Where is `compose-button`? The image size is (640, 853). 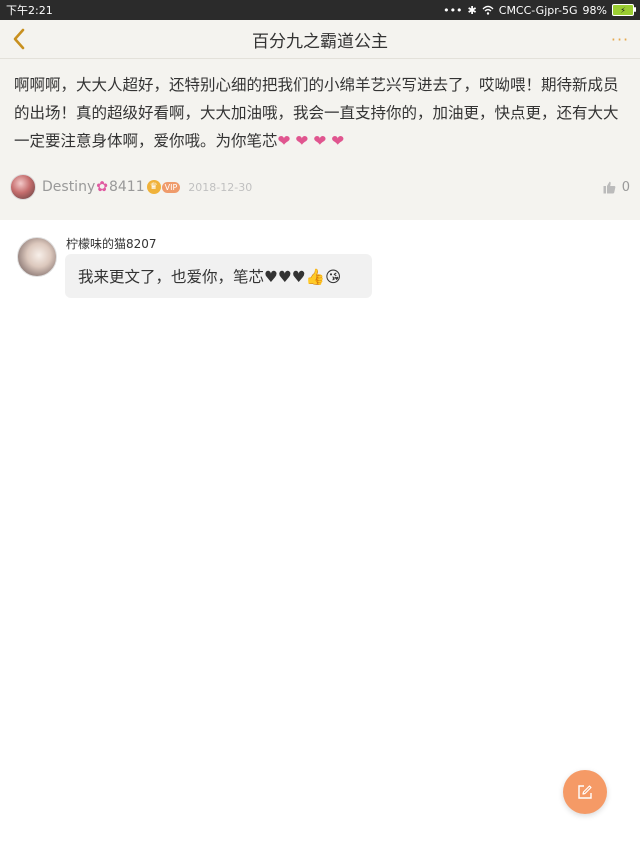
compose-button is located at coordinates (585, 792).